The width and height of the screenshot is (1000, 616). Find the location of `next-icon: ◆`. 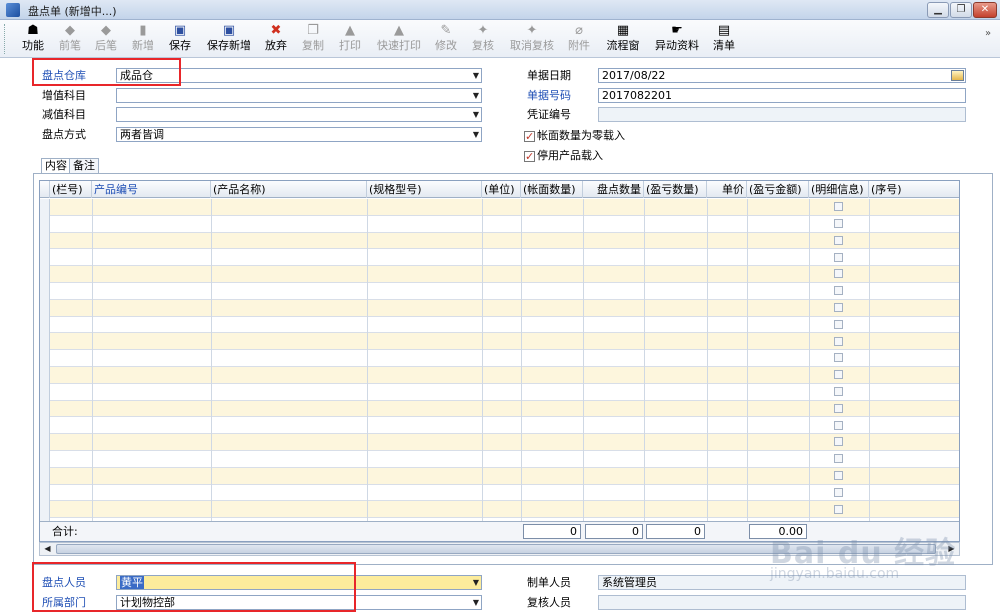

next-icon: ◆ is located at coordinates (106, 30).